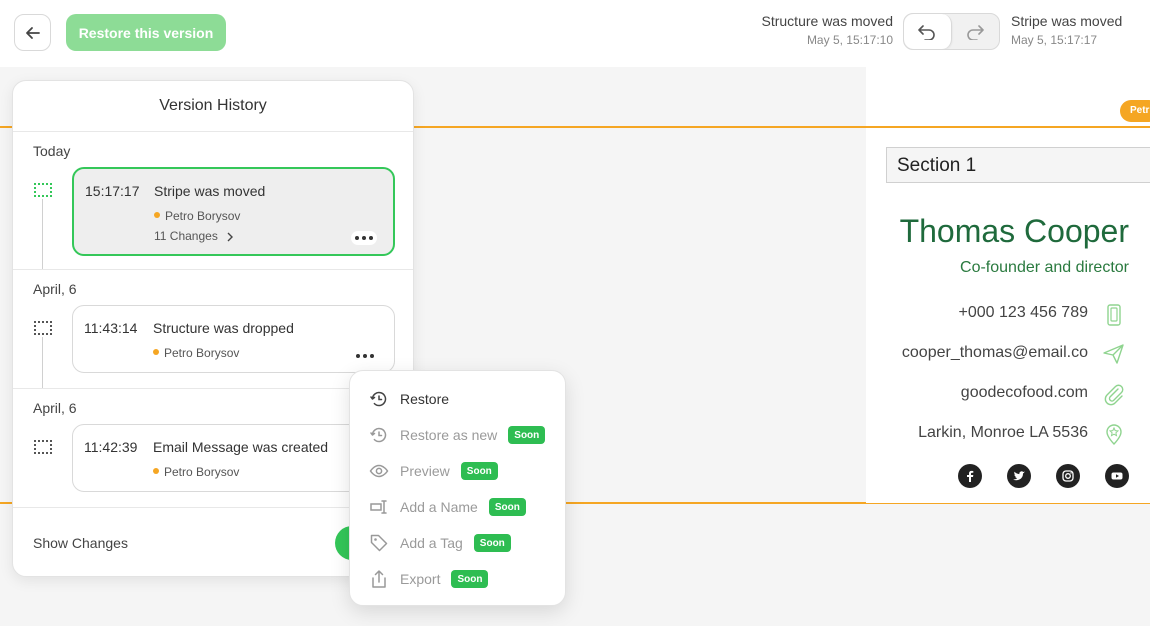  Describe the element at coordinates (52, 151) in the screenshot. I see `group-label: Today` at that location.